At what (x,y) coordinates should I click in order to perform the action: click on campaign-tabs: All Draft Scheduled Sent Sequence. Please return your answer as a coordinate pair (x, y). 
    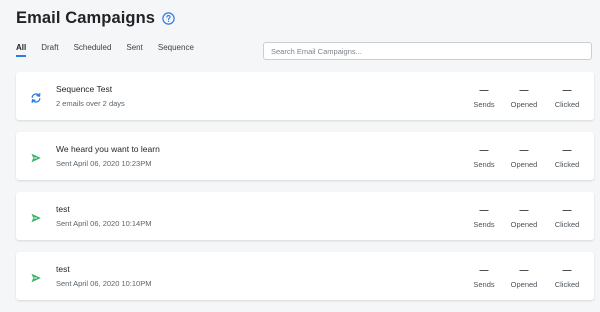
    Looking at the image, I should click on (112, 50).